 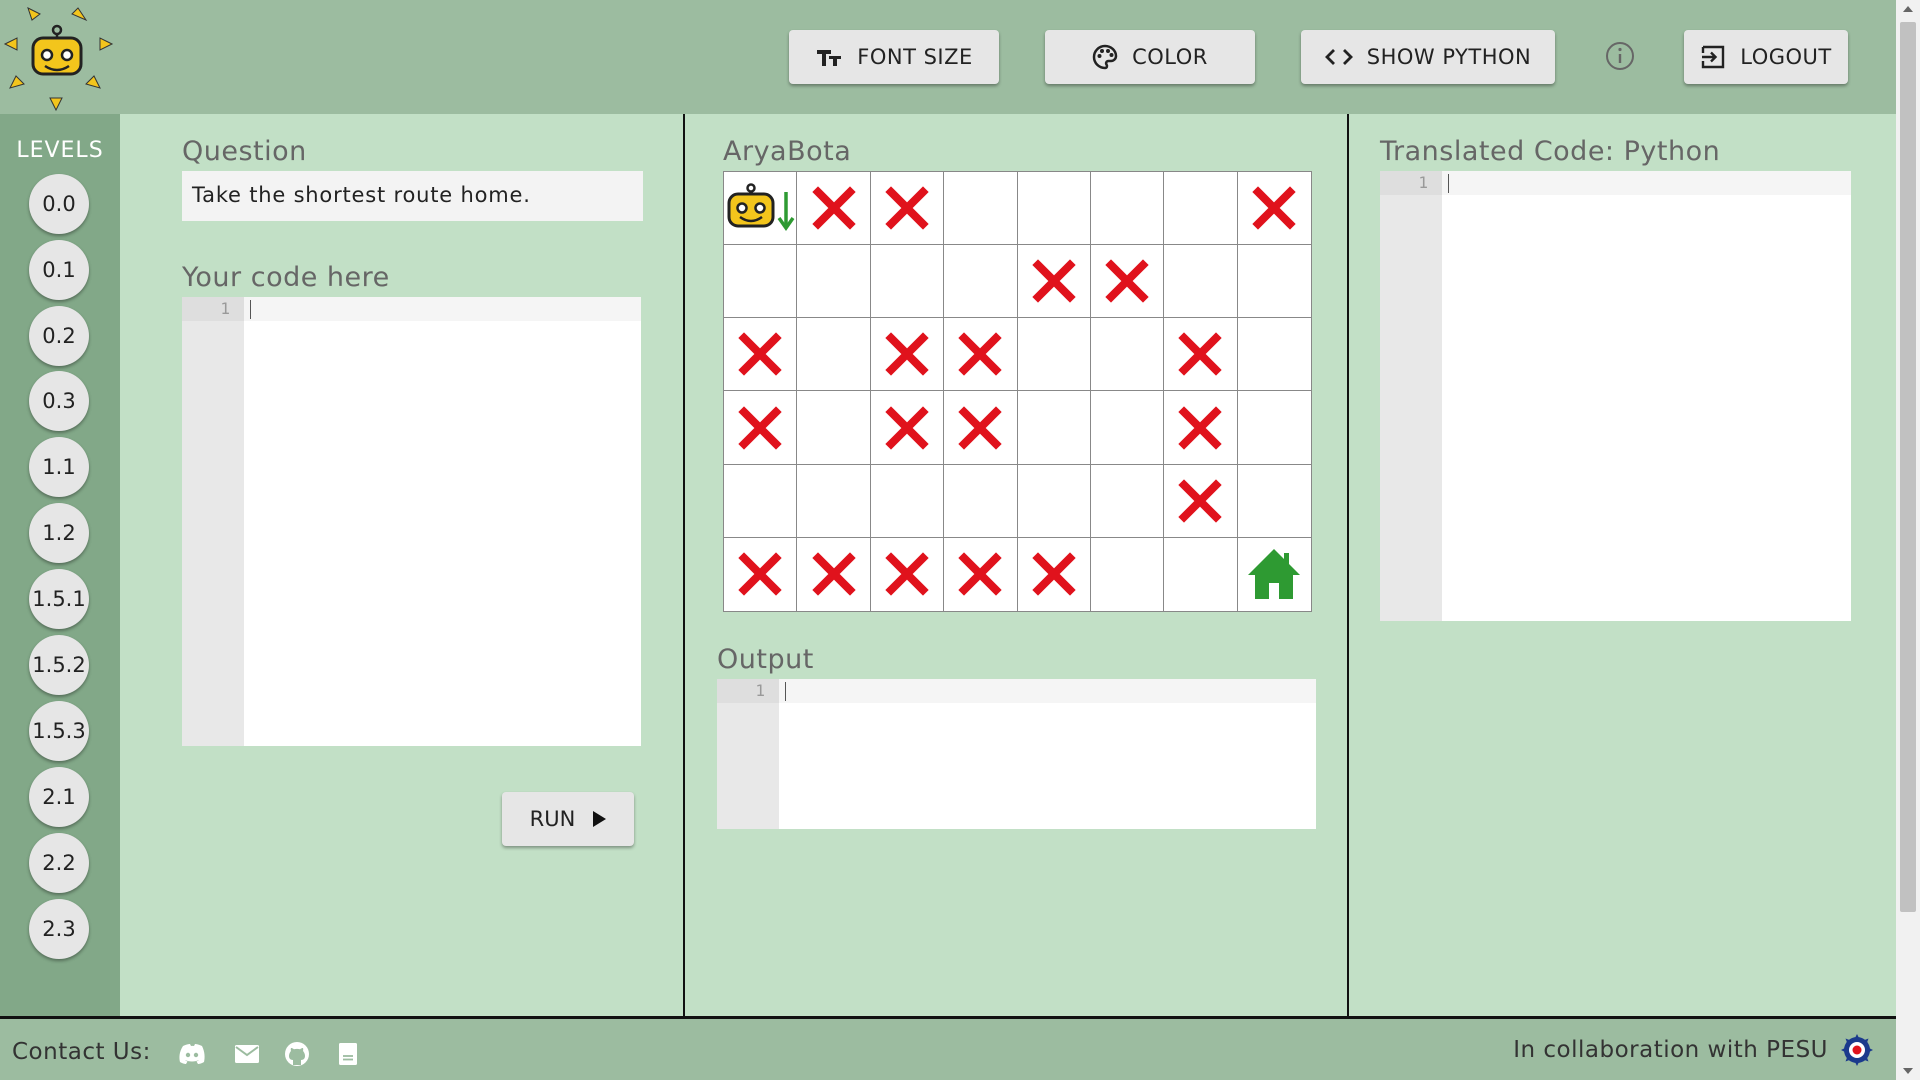 I want to click on color-button: COLOR, so click(x=1150, y=57).